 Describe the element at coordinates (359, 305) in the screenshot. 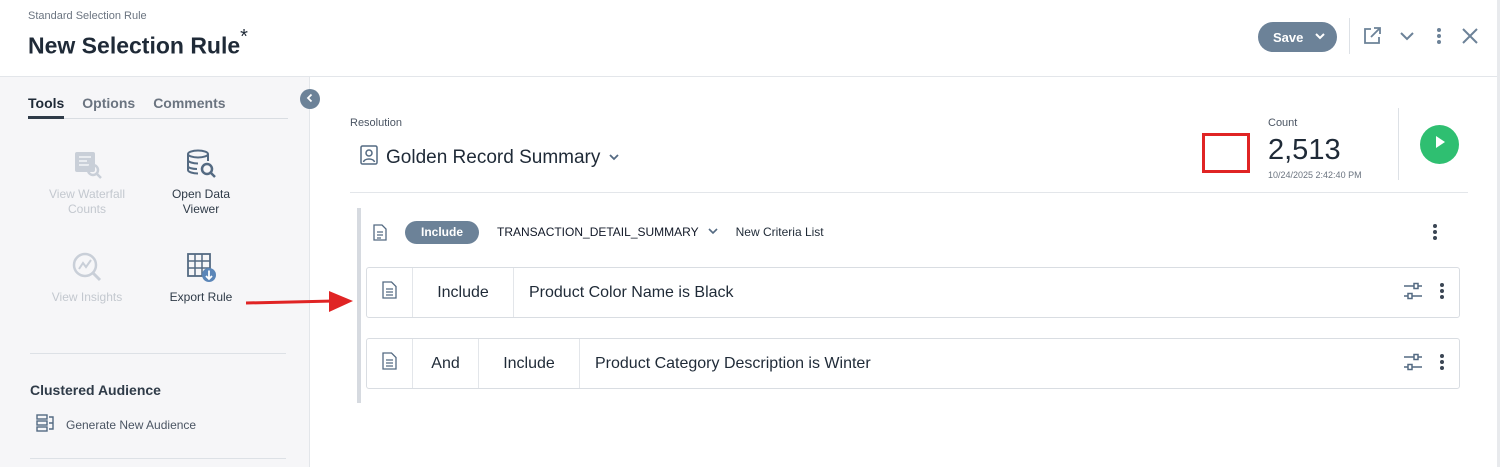

I see `criteria-tree-line` at that location.